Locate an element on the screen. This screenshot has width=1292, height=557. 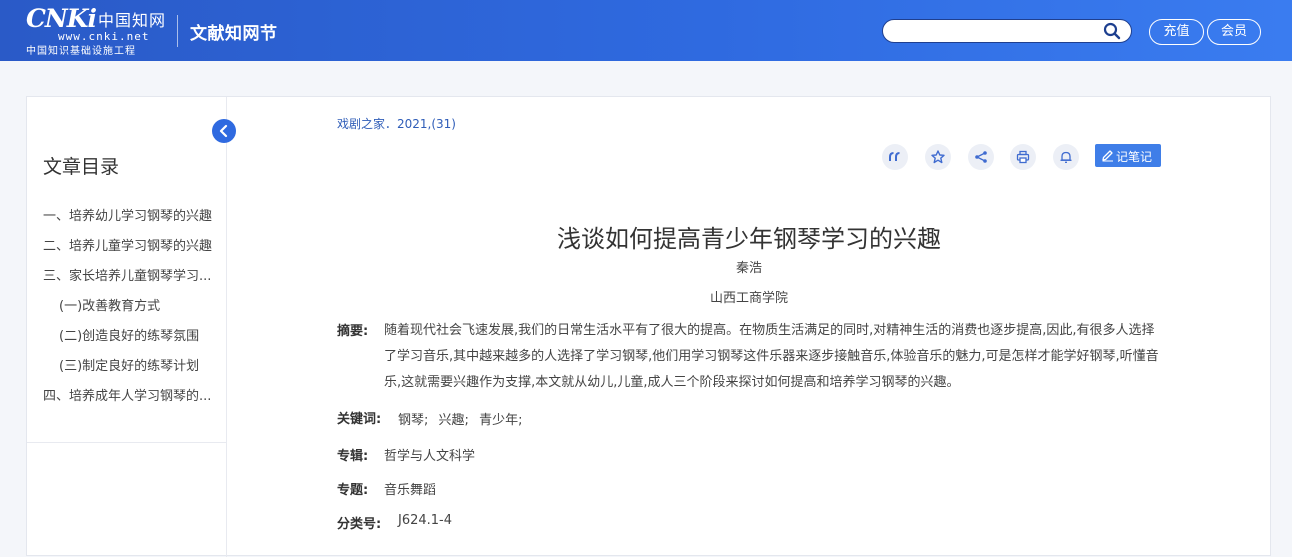
classno-value: J624.1-4 is located at coordinates (425, 520).